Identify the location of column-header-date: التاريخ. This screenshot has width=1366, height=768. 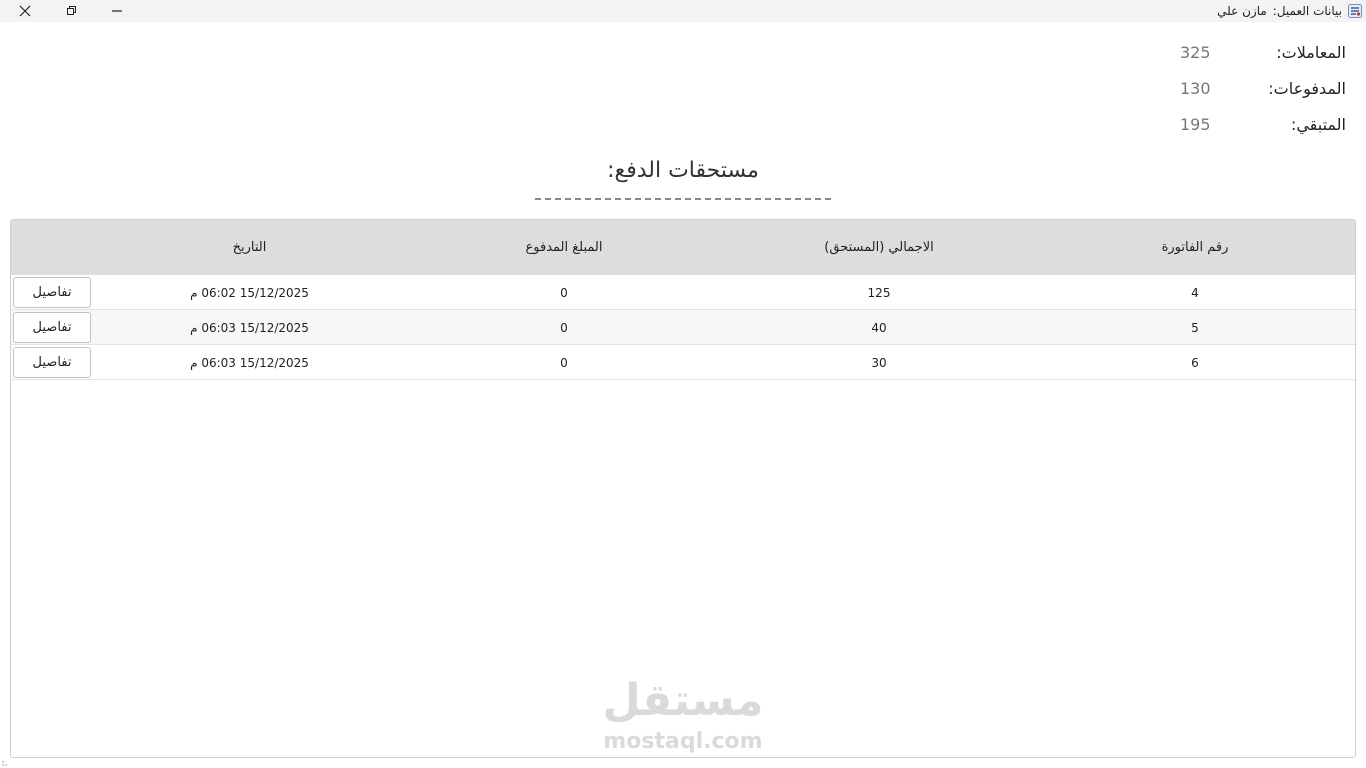
(249, 247).